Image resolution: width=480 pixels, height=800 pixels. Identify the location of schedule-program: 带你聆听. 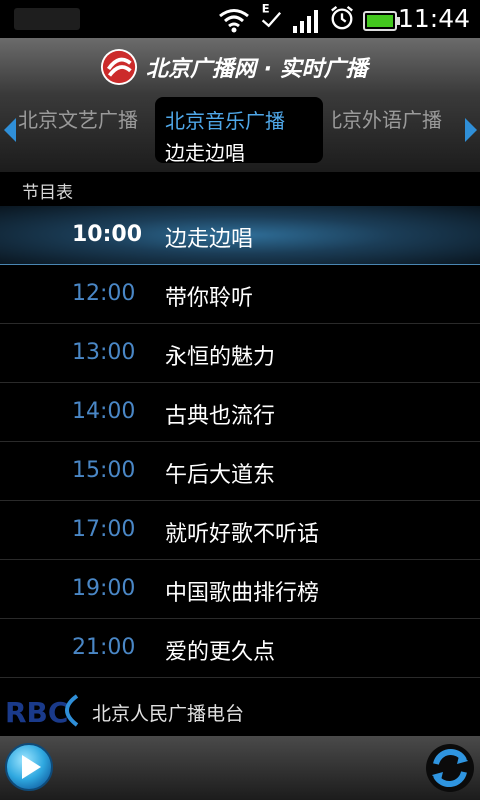
(209, 298).